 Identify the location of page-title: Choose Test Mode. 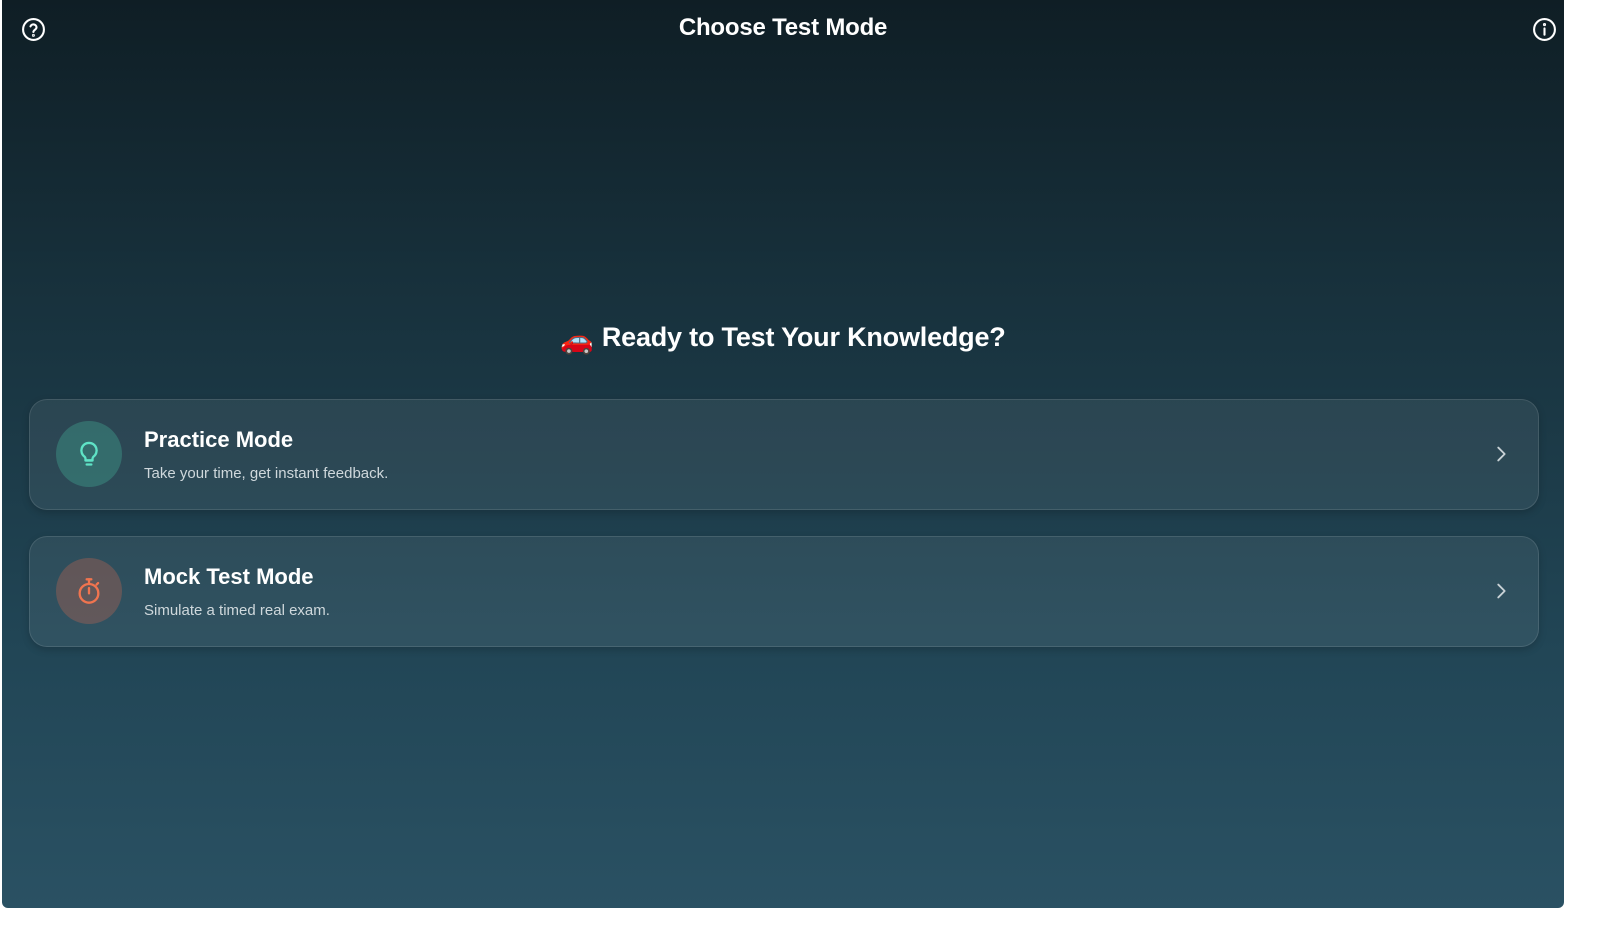
(783, 27).